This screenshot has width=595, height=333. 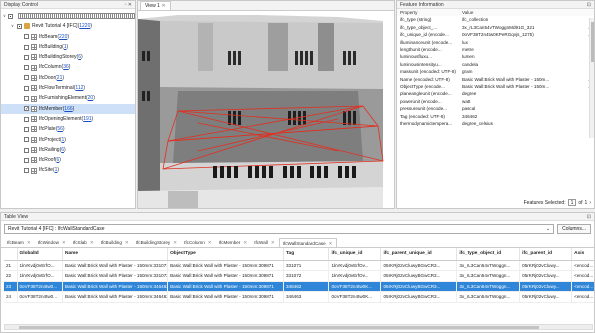 What do you see at coordinates (495, 116) in the screenshot?
I see `feature-property-row: Tag (encoded: UTF-8) 346462` at bounding box center [495, 116].